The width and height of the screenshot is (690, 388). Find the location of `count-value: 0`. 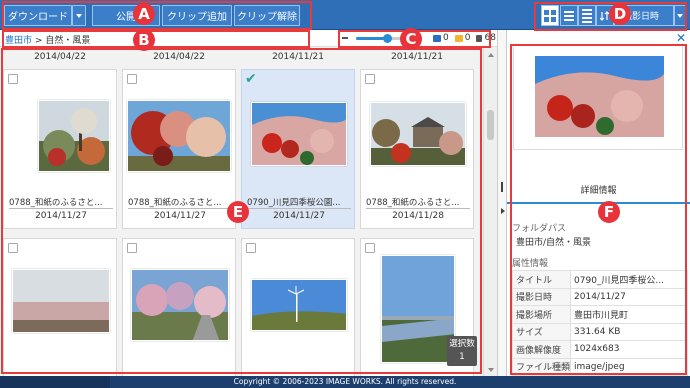

count-value: 0 is located at coordinates (446, 38).